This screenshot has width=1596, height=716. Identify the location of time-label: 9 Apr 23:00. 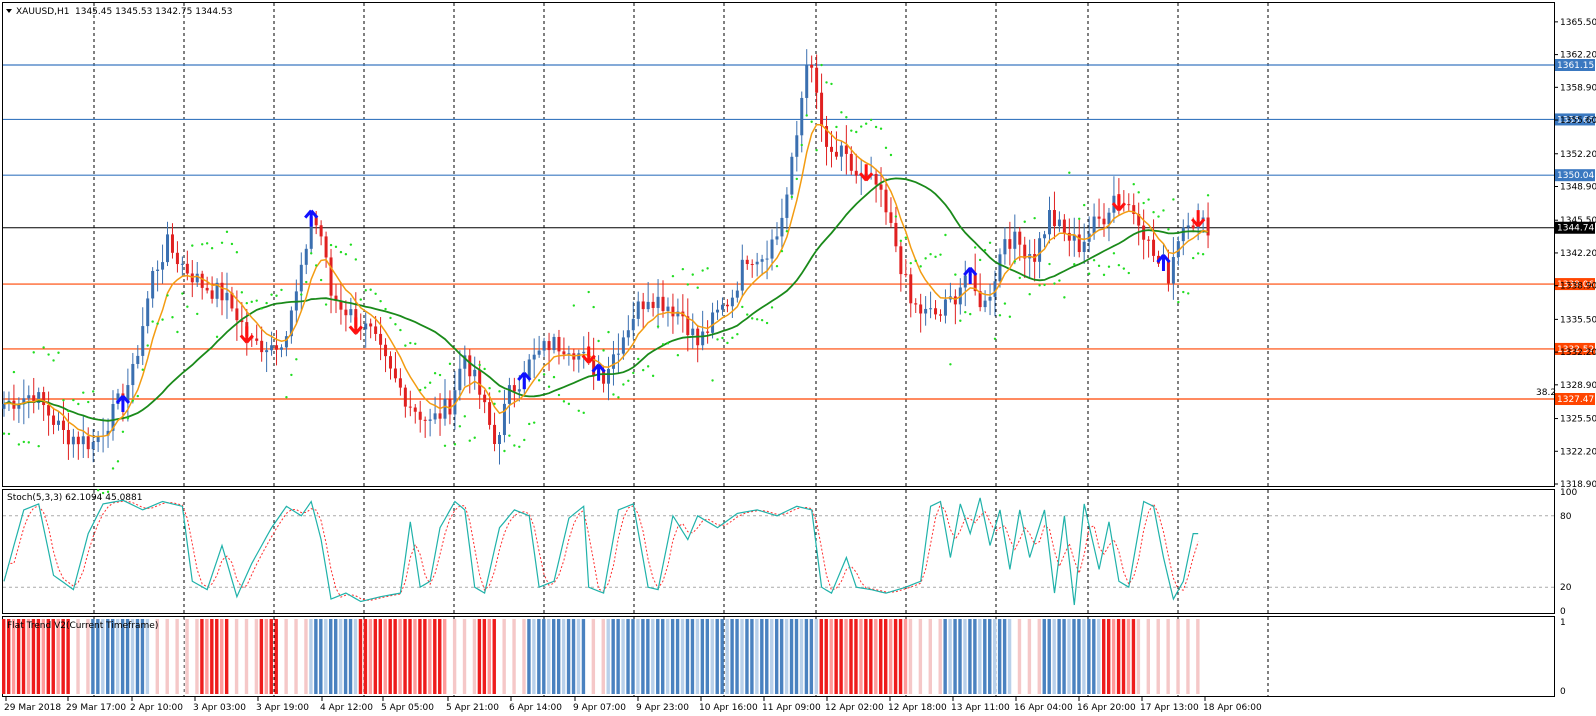
(662, 708).